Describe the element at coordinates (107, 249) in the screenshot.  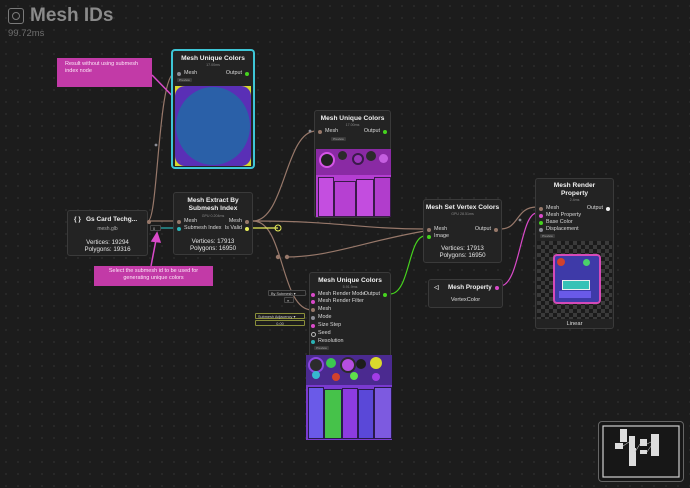
I see `gs-polygons: Polygons: 19316` at that location.